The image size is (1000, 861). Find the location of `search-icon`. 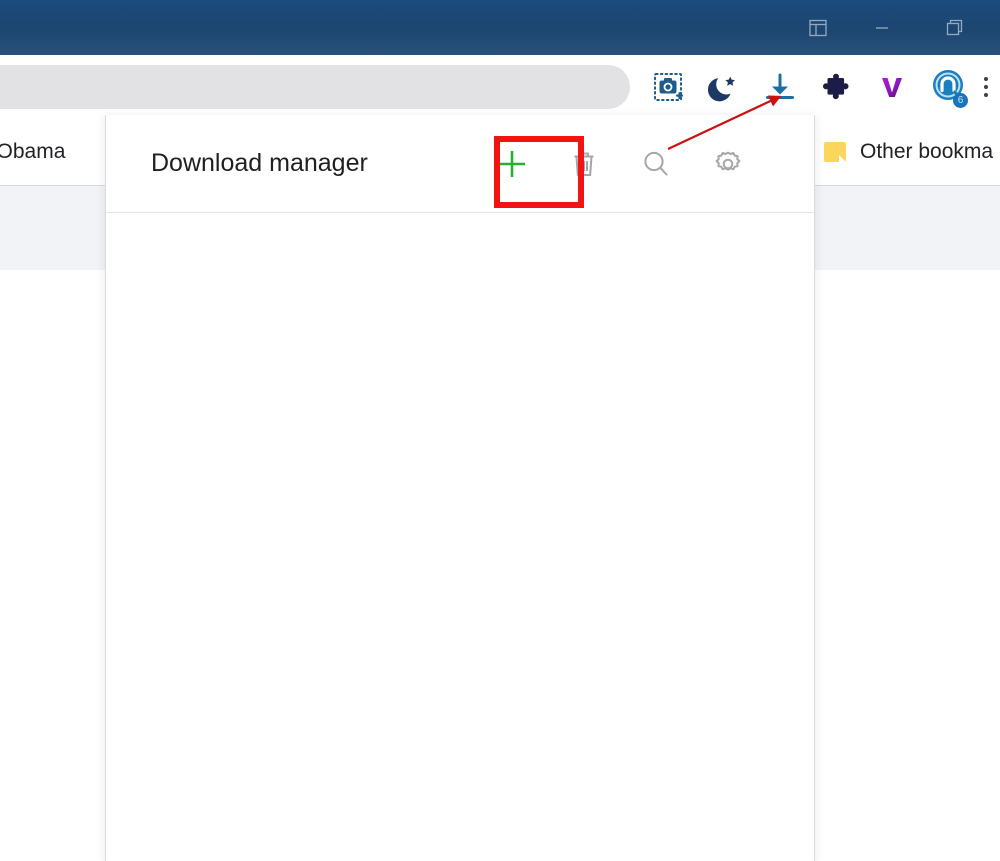

search-icon is located at coordinates (656, 164).